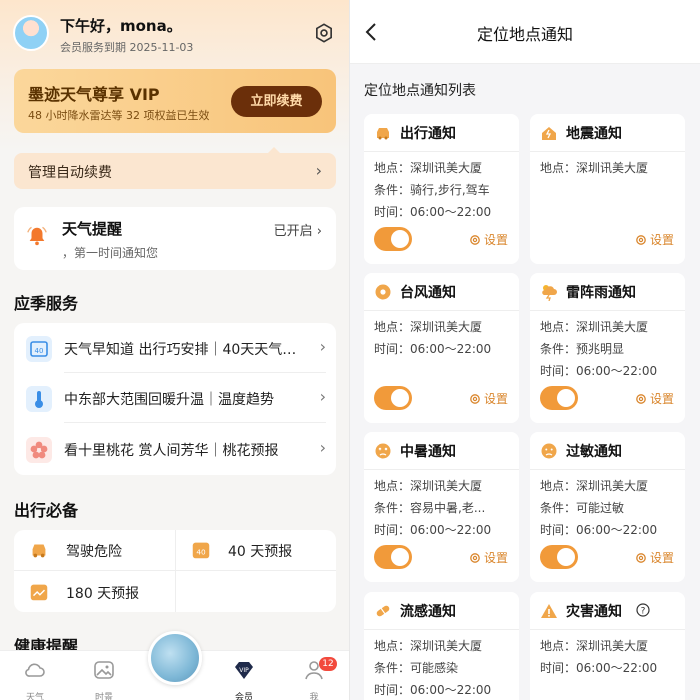  I want to click on thunderstorm-icon, so click(549, 293).